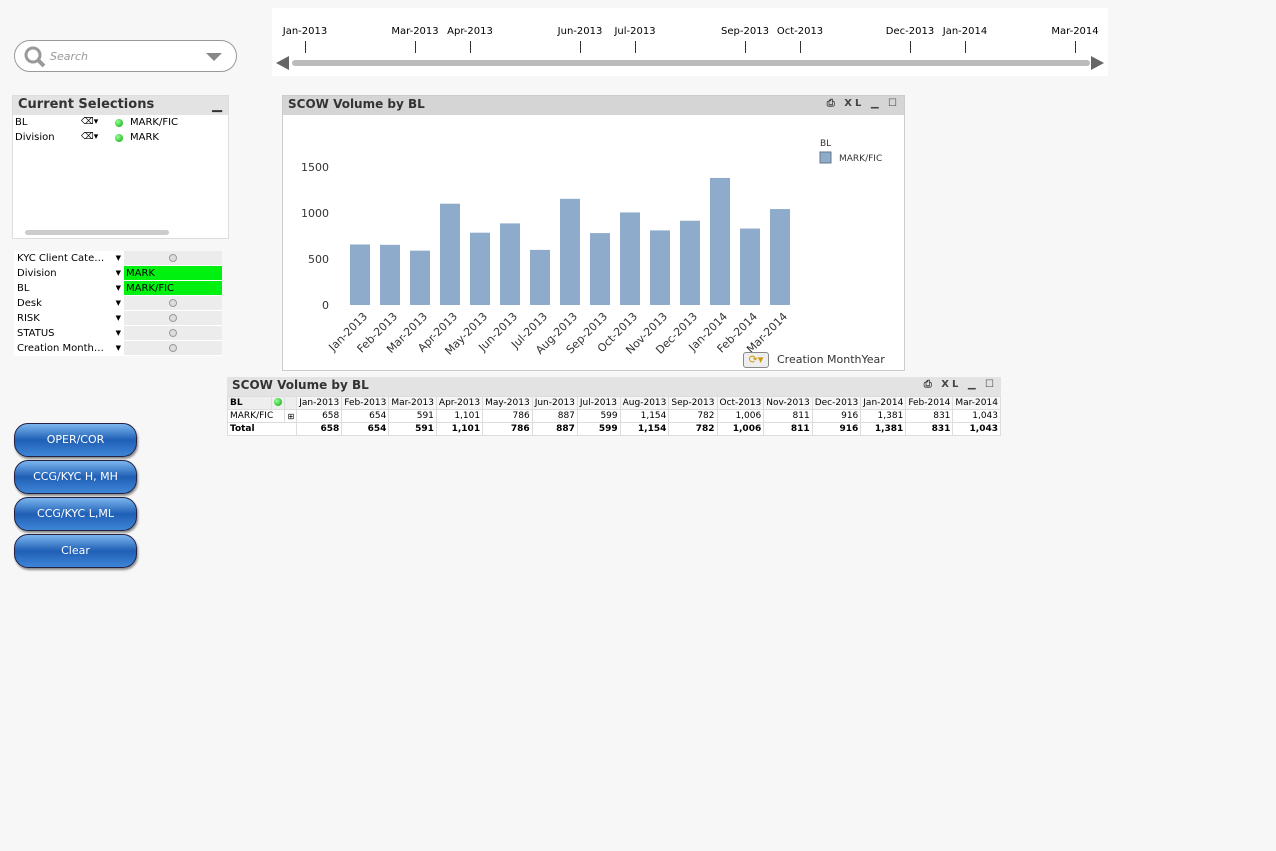 This screenshot has width=1276, height=851. I want to click on listbox-row: BL ▼ MARK/FIC, so click(118, 288).